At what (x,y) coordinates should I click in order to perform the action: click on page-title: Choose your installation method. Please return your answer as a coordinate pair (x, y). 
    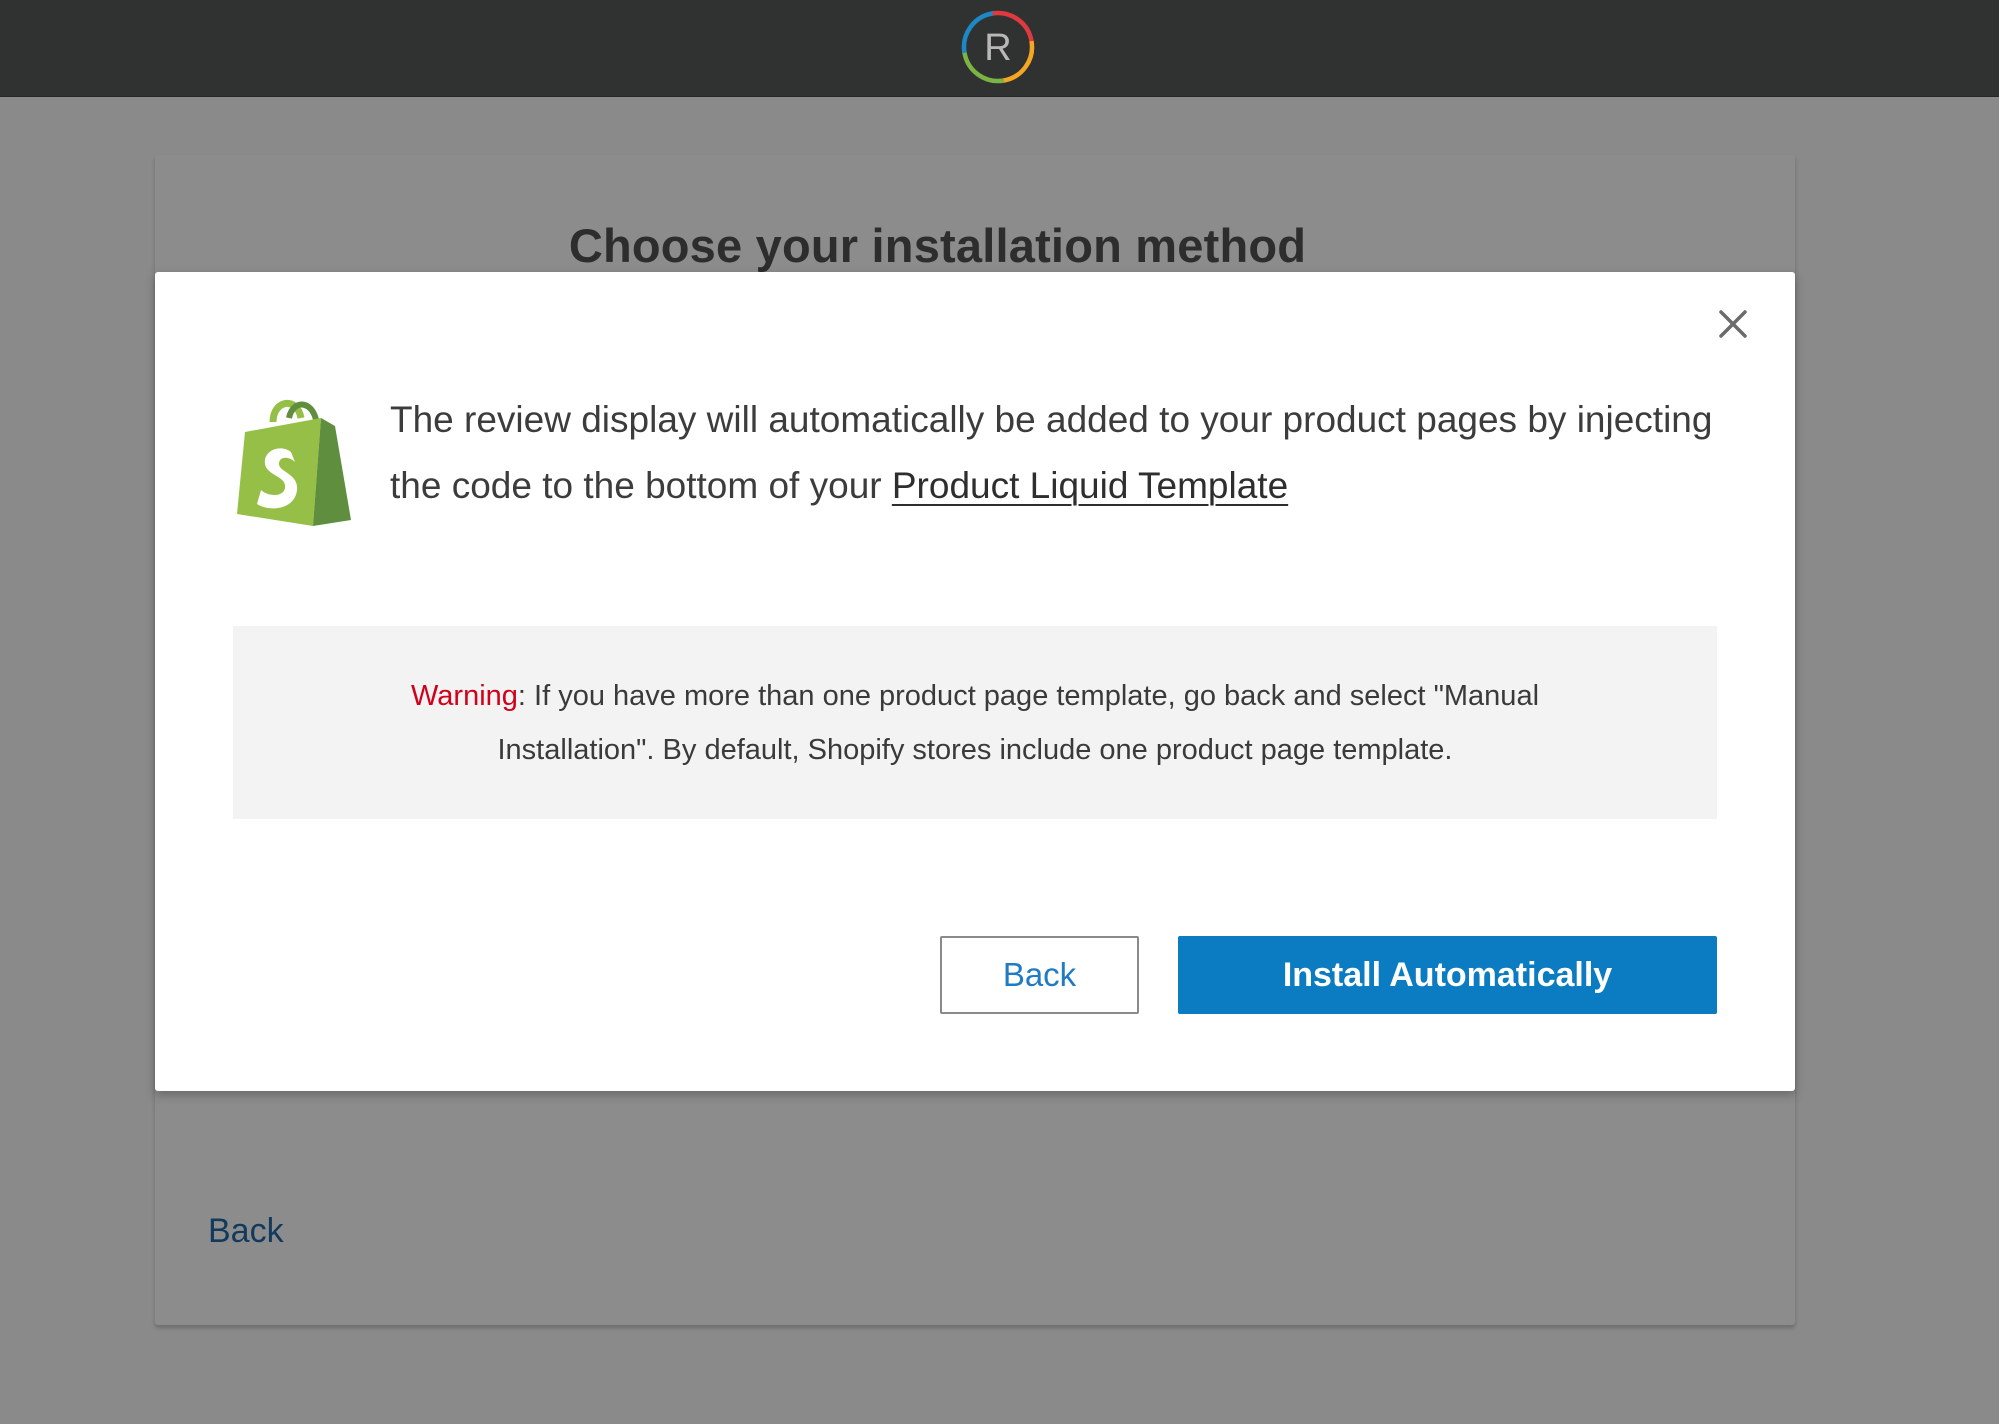
    Looking at the image, I should click on (937, 245).